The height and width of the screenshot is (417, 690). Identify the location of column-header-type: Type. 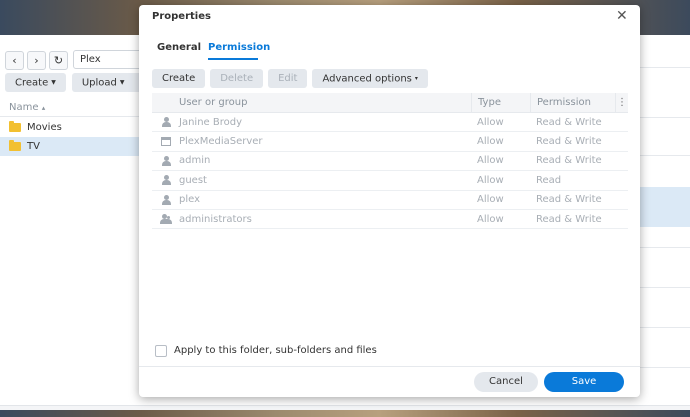
(500, 102).